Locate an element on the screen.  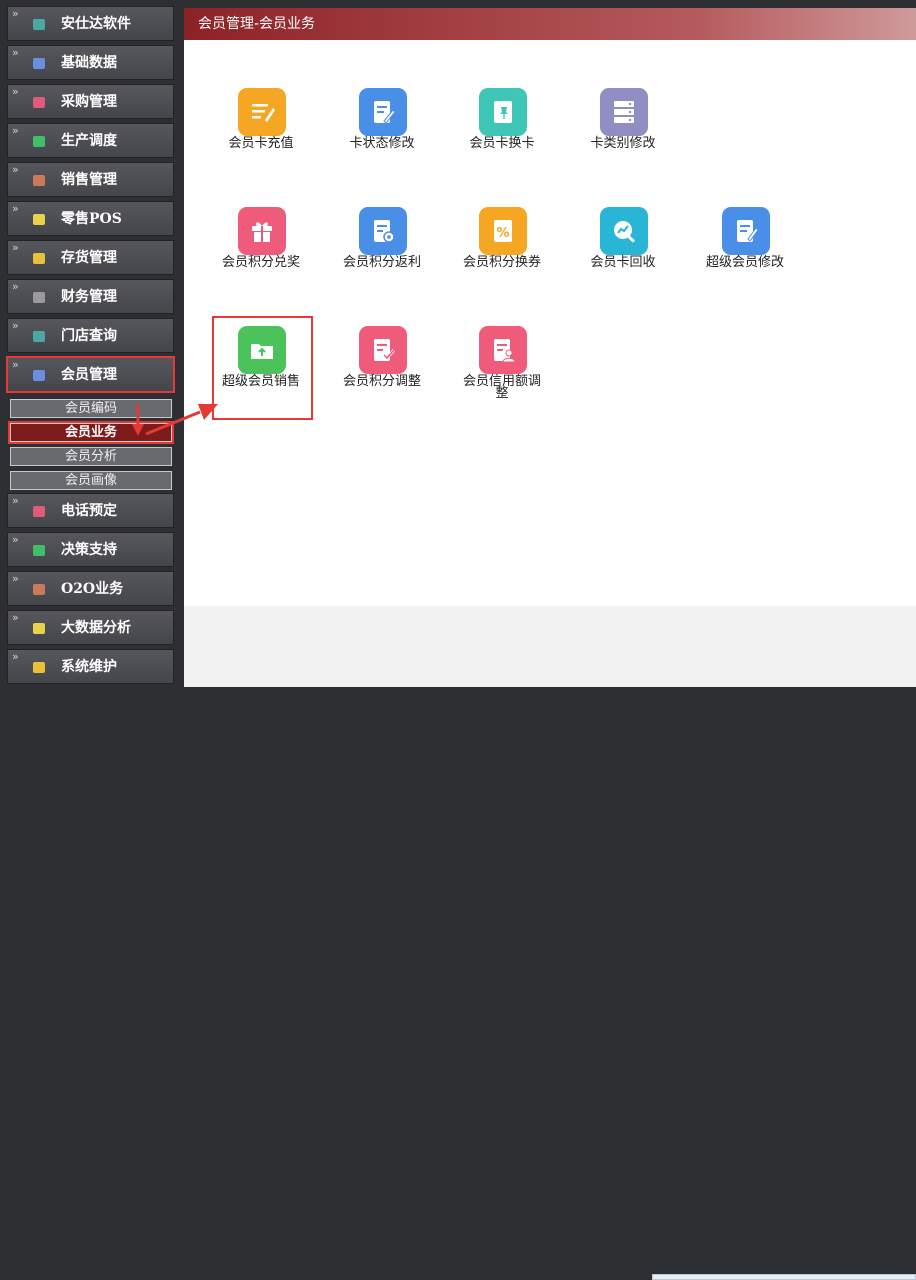
submenu-member-profile: 会员画像 is located at coordinates (91, 480).